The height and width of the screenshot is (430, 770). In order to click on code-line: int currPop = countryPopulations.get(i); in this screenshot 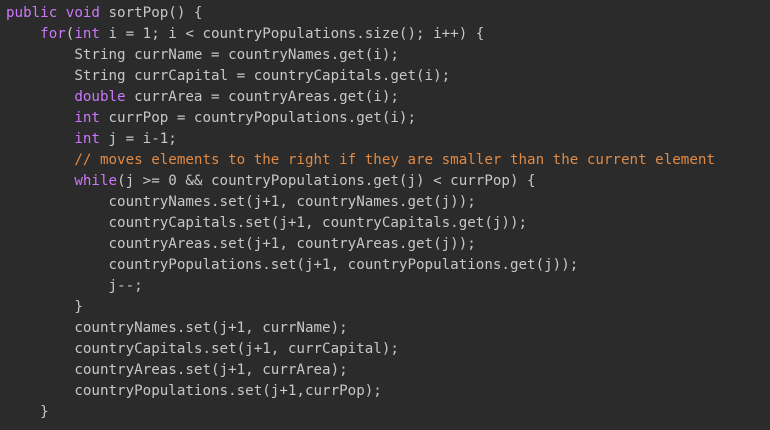, I will do `click(360, 118)`.